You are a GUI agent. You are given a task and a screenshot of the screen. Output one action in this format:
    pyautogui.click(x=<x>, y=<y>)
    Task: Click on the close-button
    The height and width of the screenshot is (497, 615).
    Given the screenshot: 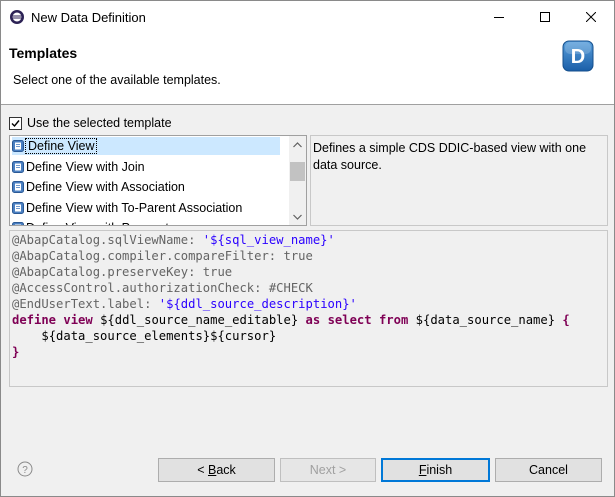 What is the action you would take?
    pyautogui.click(x=591, y=17)
    